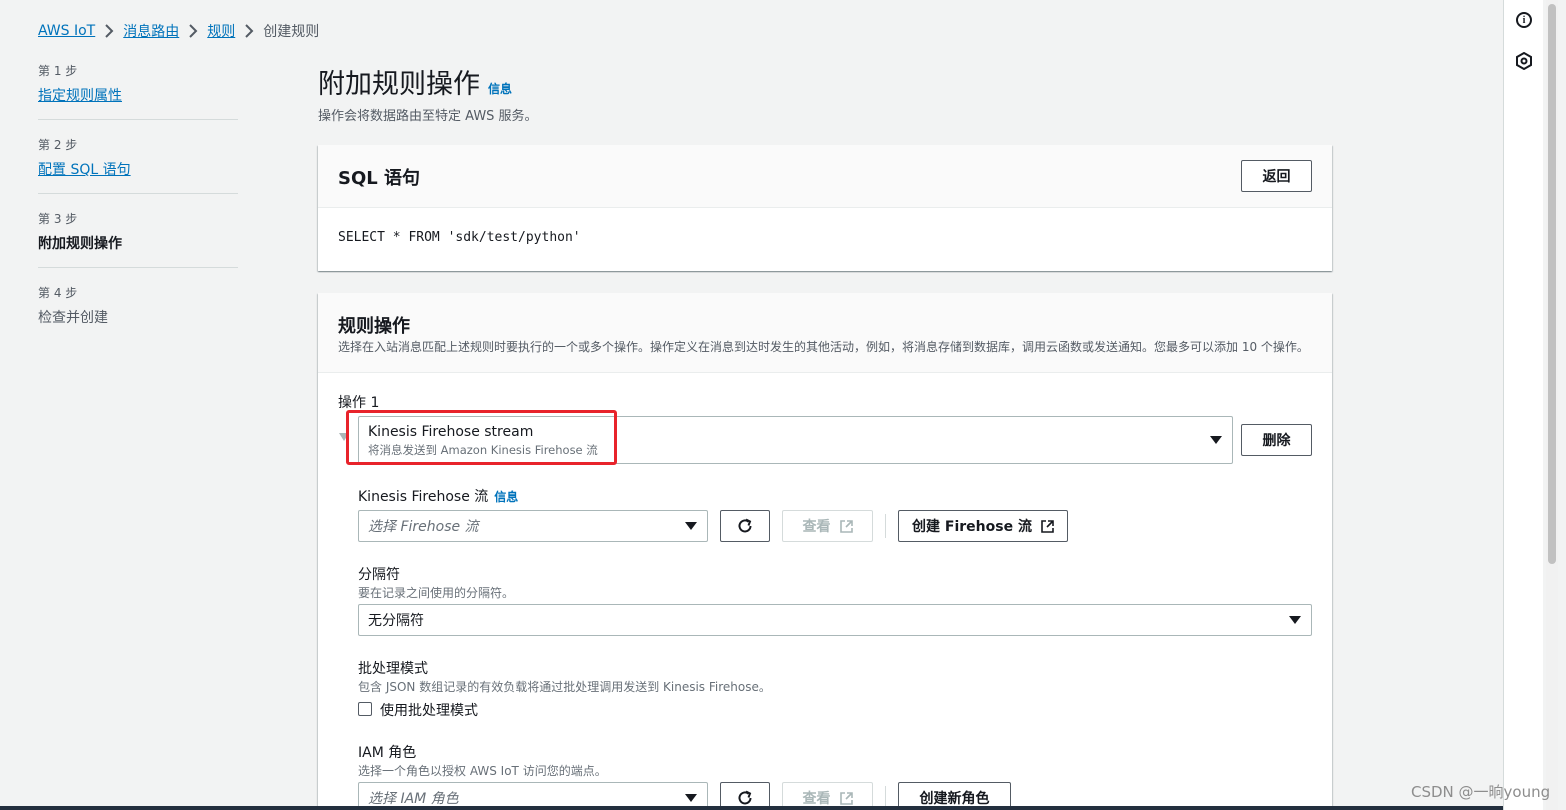  Describe the element at coordinates (816, 799) in the screenshot. I see `view-iam-label: 查看` at that location.